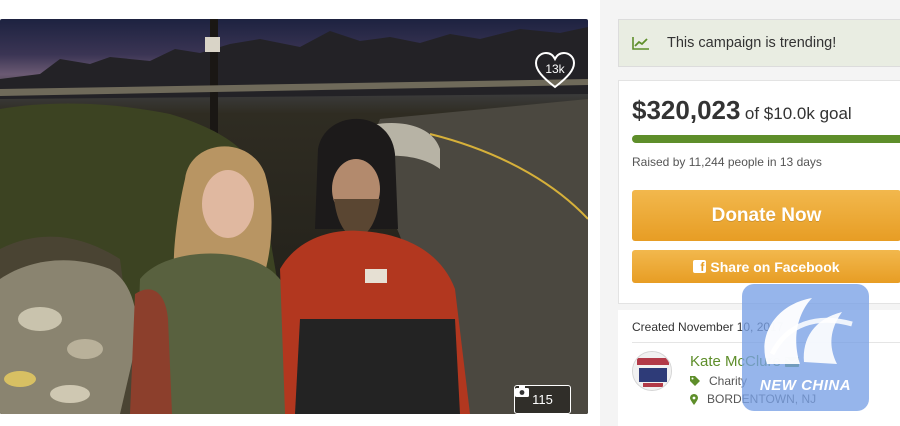  Describe the element at coordinates (742, 110) in the screenshot. I see `amount-raised-line: $320,023 of $10.0k goal` at that location.